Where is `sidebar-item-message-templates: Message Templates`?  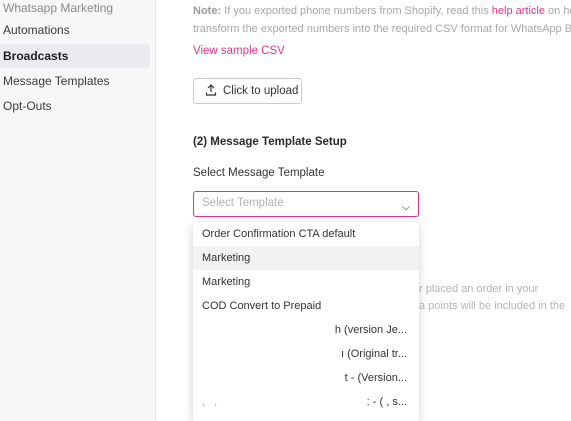
sidebar-item-message-templates: Message Templates is located at coordinates (75, 81).